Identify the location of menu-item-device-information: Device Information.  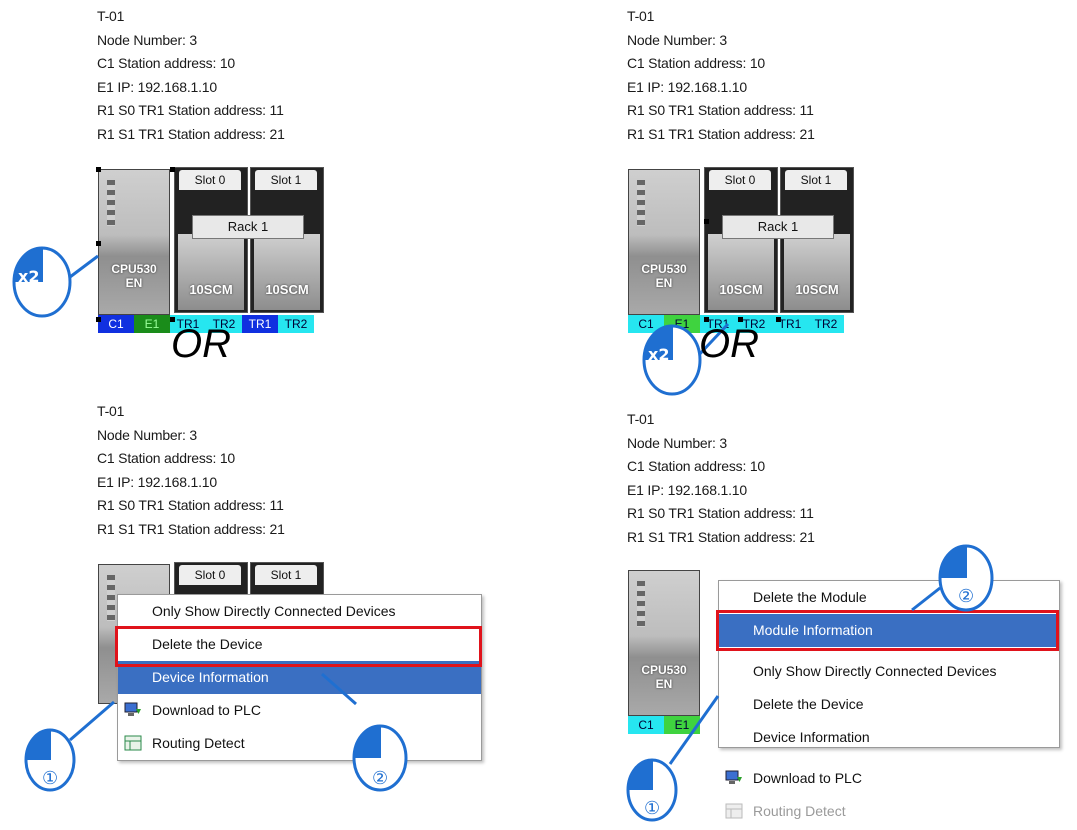
(889, 737).